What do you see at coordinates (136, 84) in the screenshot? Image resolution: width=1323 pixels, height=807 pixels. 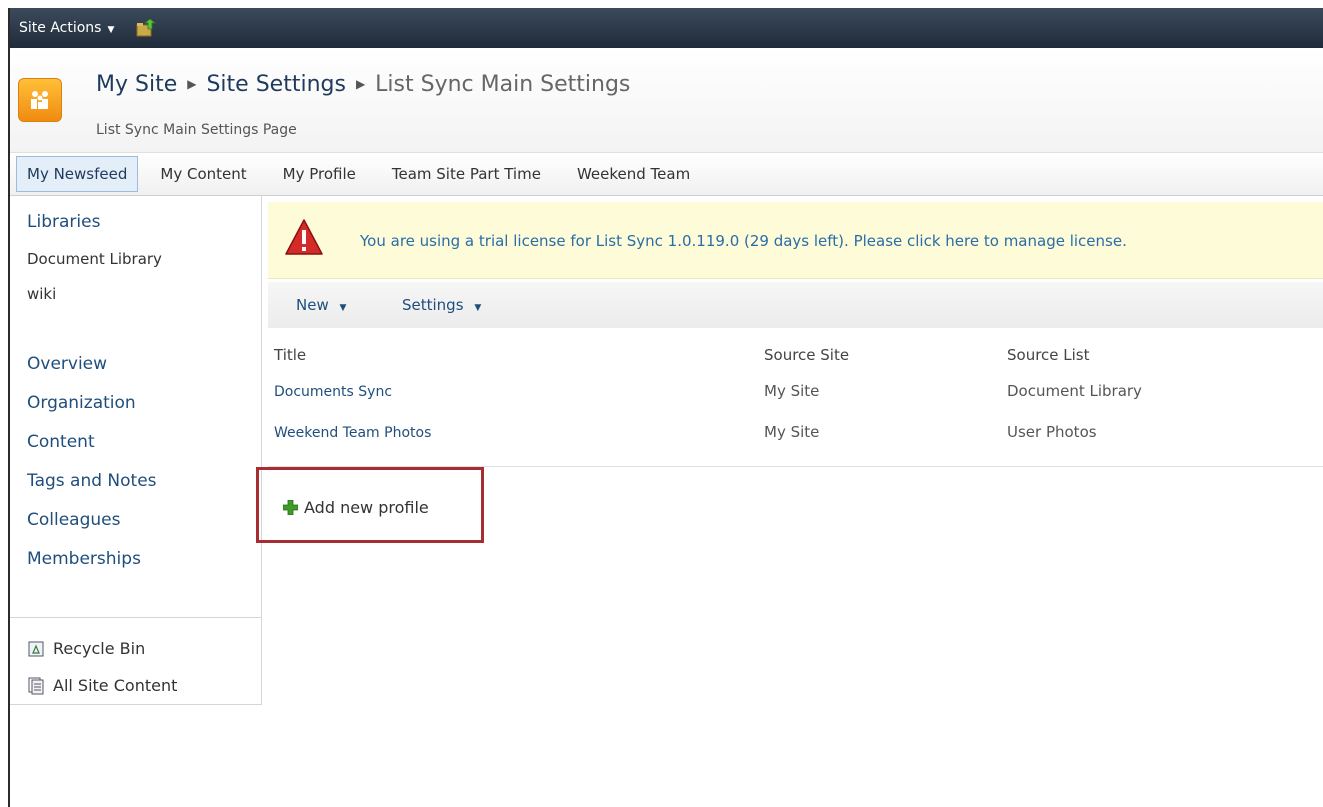 I see `breadcrumb-my-site: My Site` at bounding box center [136, 84].